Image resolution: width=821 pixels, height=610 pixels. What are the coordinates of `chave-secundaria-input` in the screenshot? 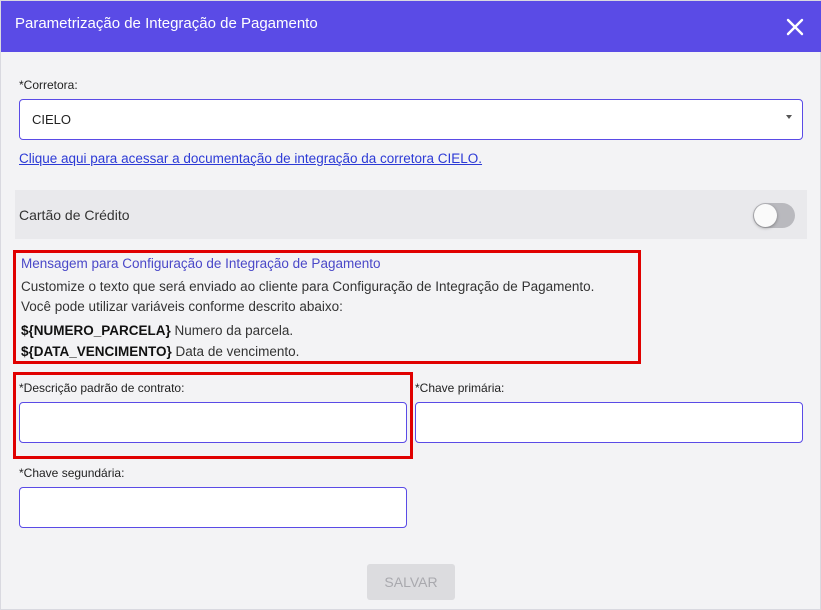 It's located at (213, 507).